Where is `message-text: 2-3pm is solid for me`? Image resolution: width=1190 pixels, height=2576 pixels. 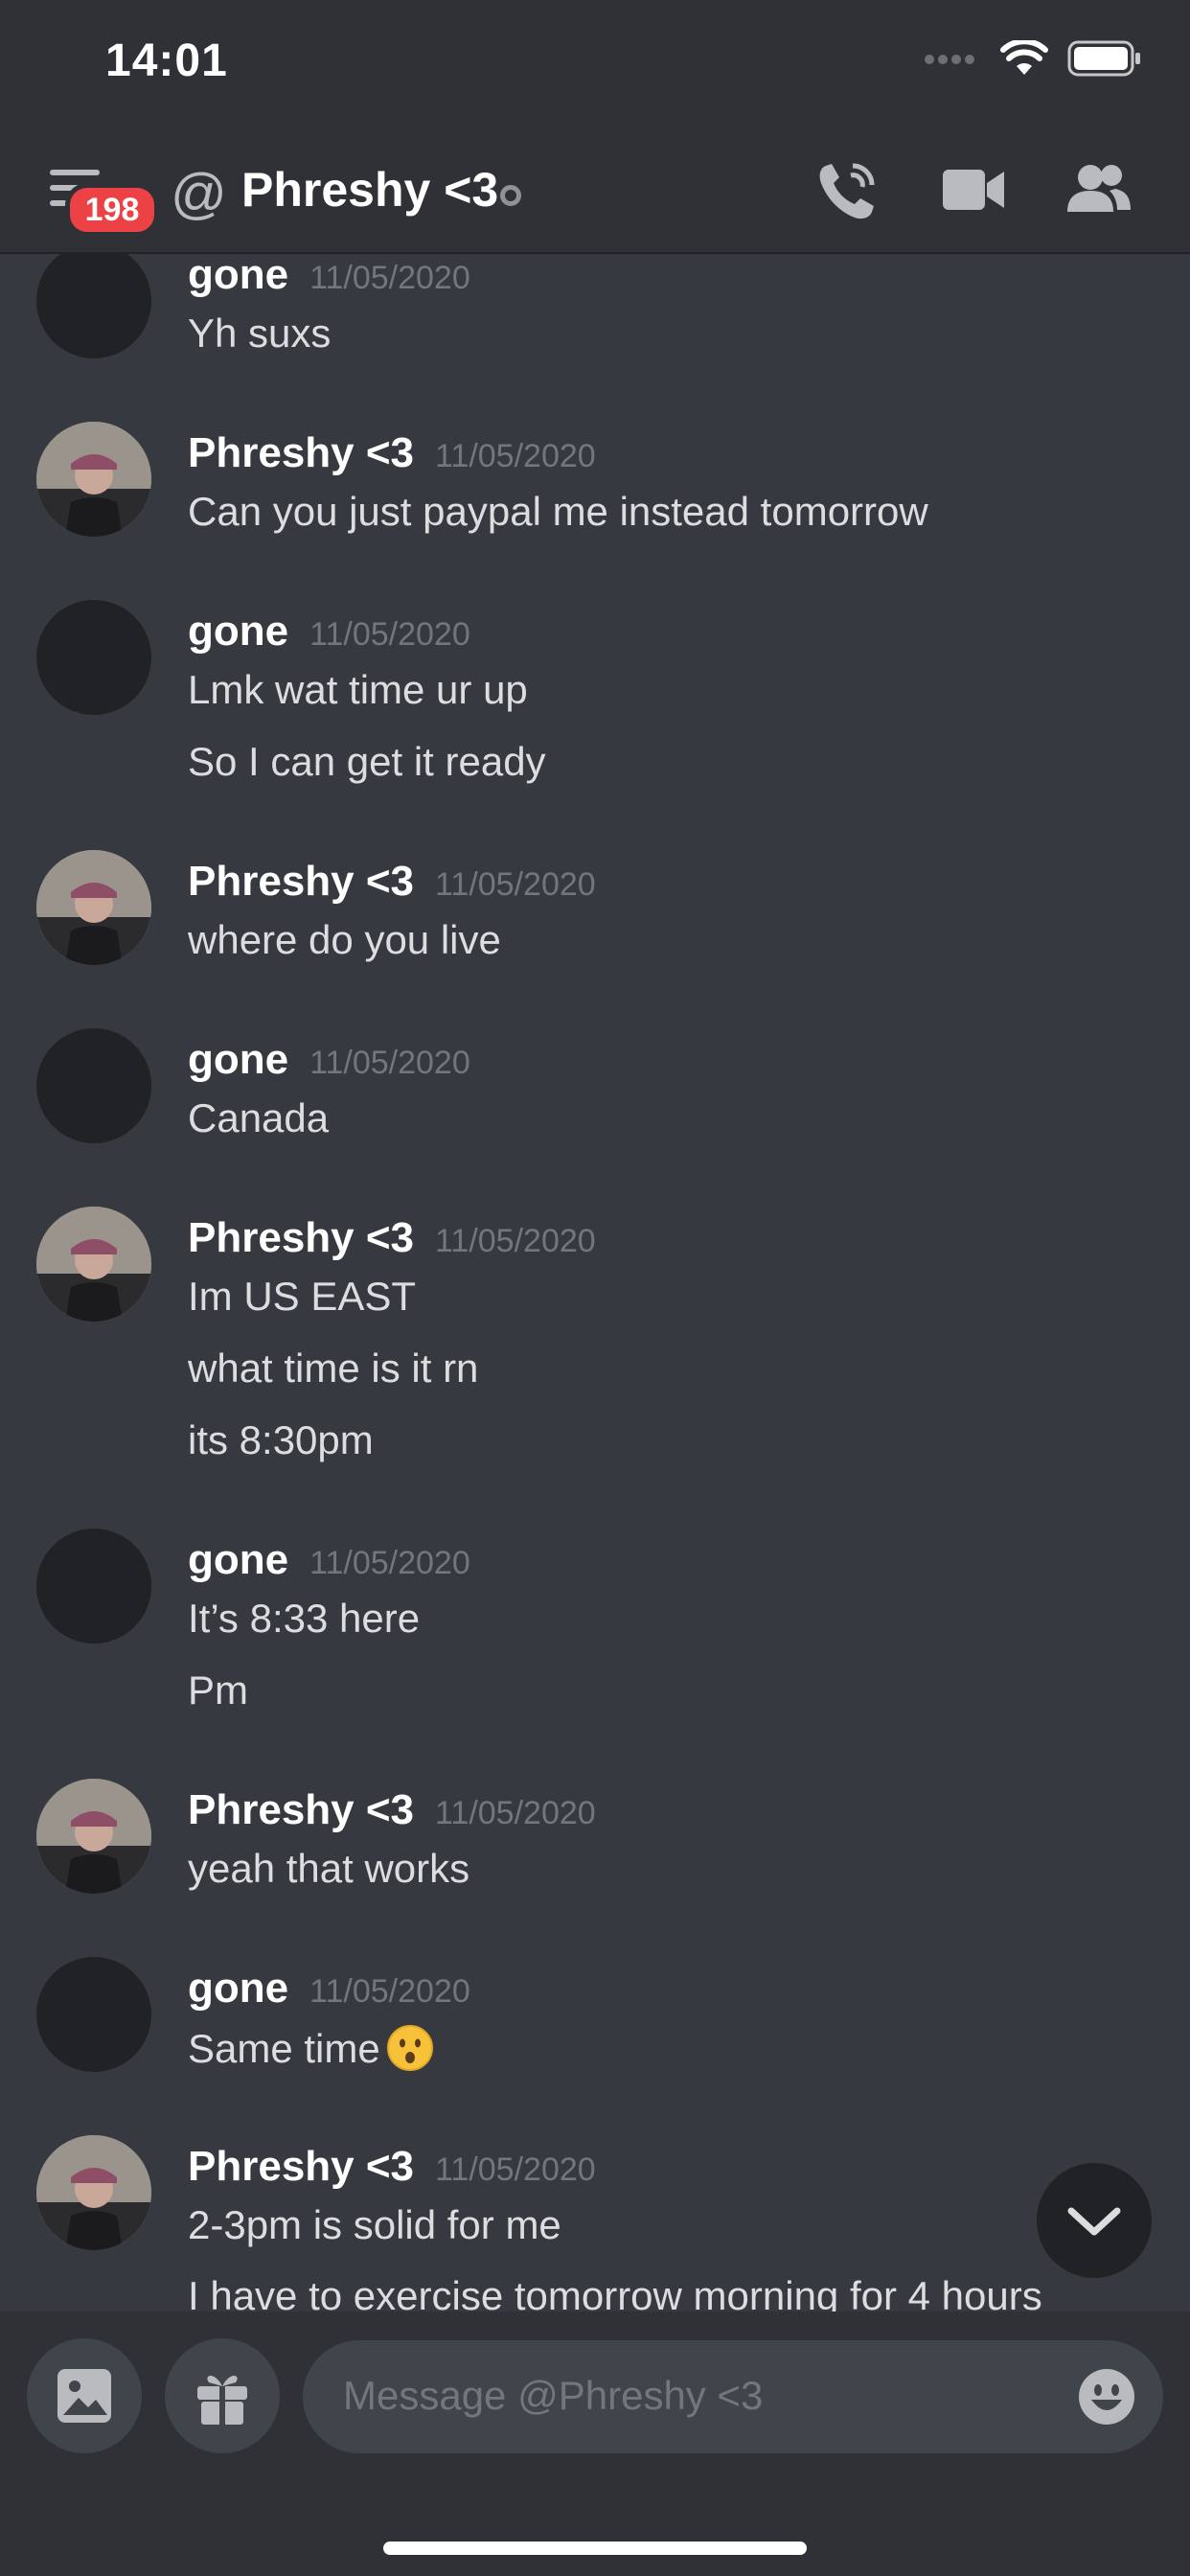
message-text: 2-3pm is solid for me is located at coordinates (374, 2225).